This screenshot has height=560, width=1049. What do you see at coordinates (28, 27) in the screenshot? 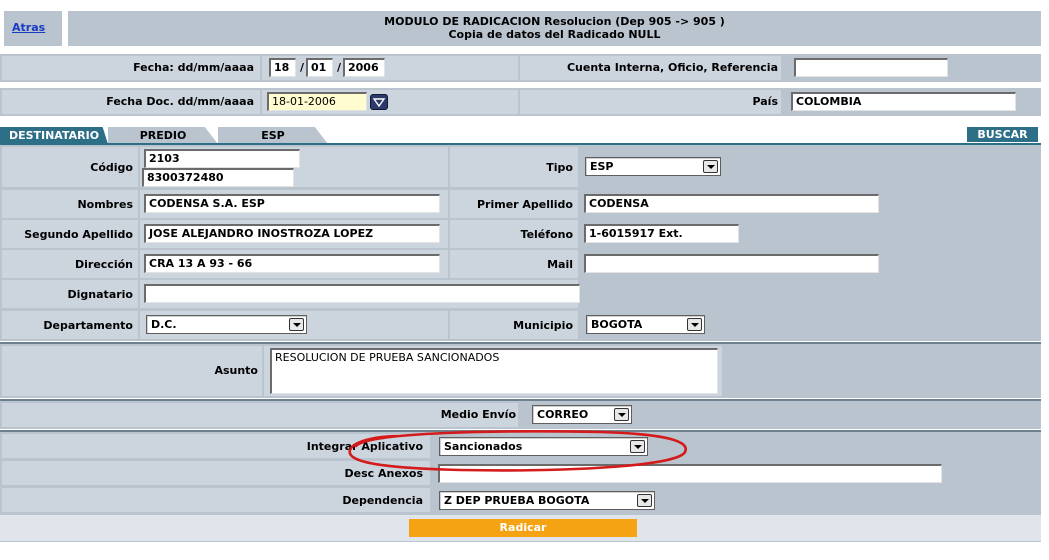
I see `back-link: Atras` at bounding box center [28, 27].